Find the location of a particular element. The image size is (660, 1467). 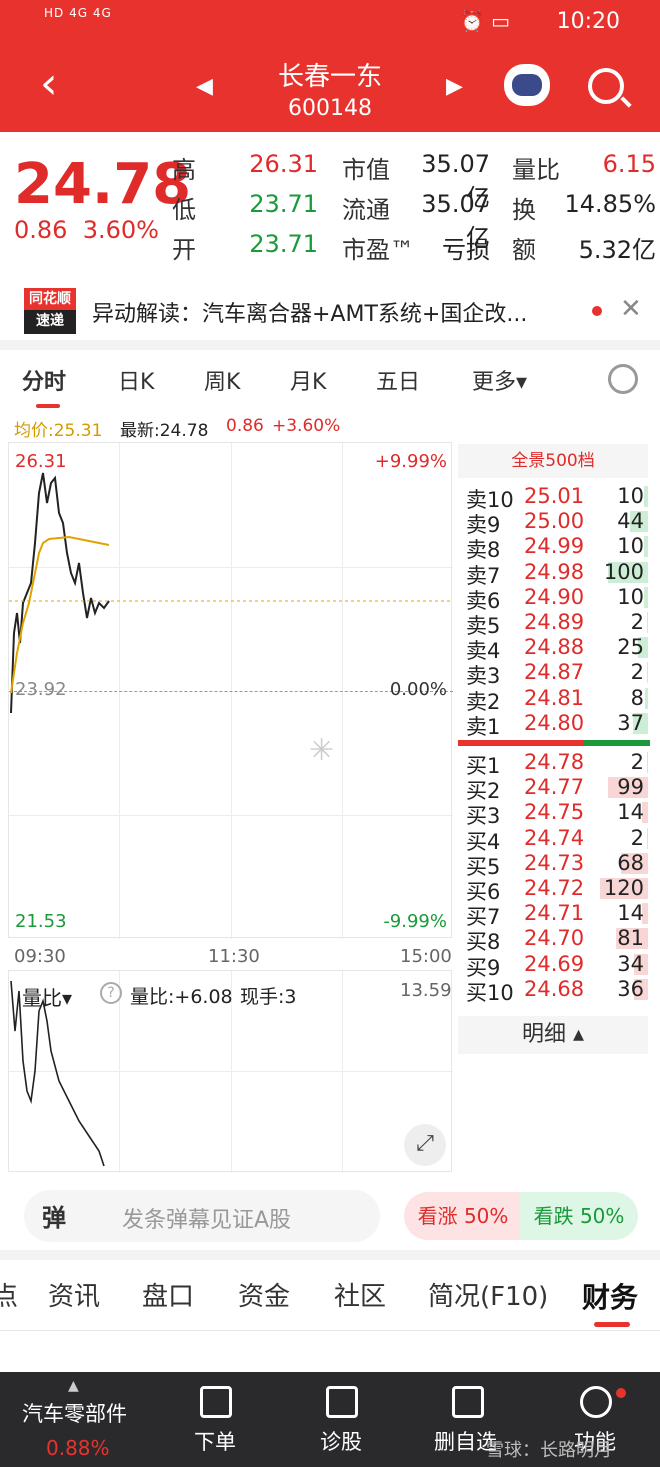

order-icon is located at coordinates (216, 1402).